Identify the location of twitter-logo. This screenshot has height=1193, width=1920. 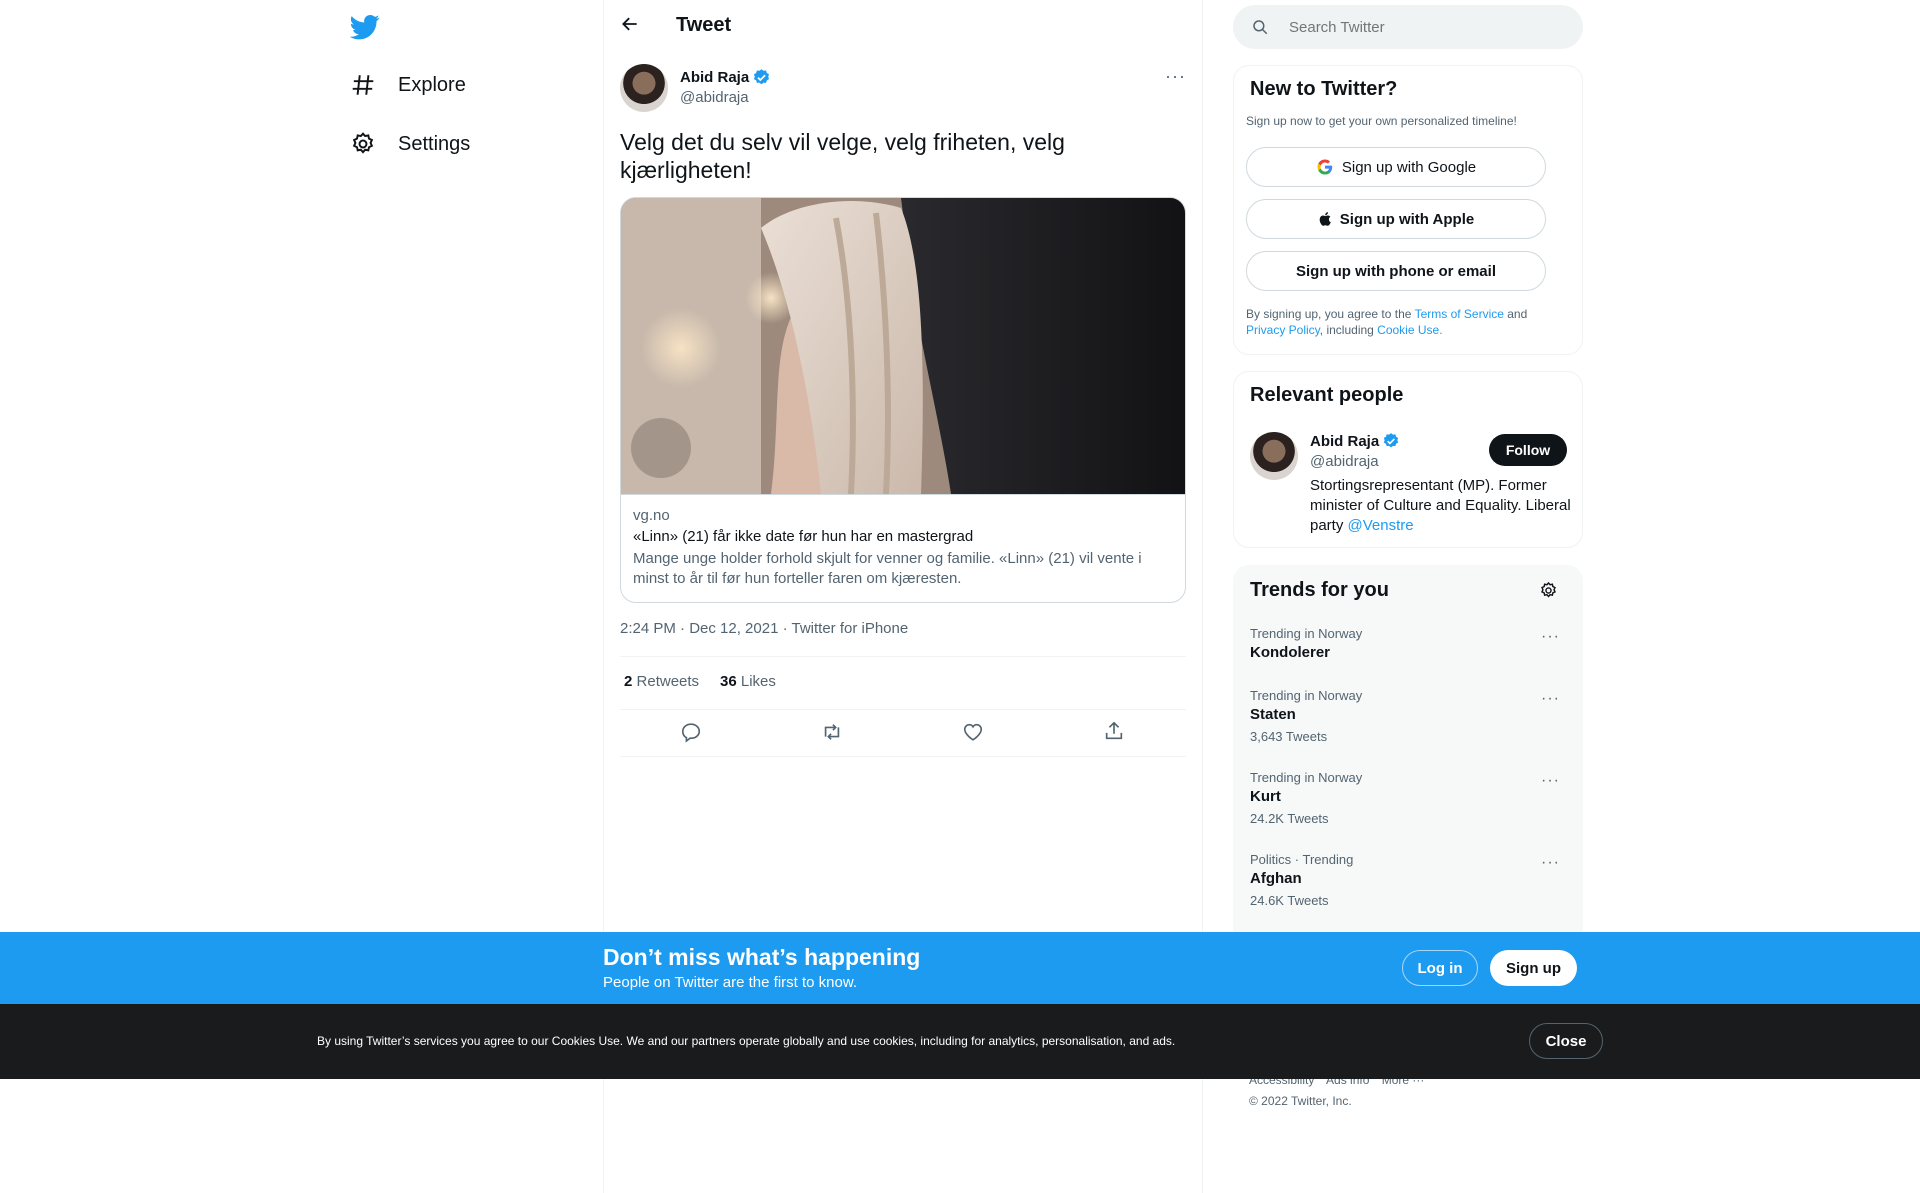
(365, 29).